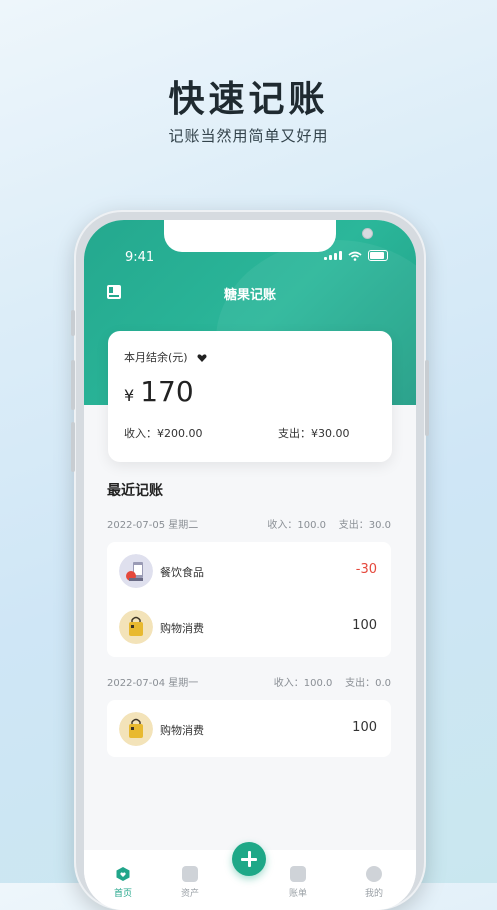 This screenshot has height=910, width=497. I want to click on expense-total: 支出：¥30.00, so click(314, 433).